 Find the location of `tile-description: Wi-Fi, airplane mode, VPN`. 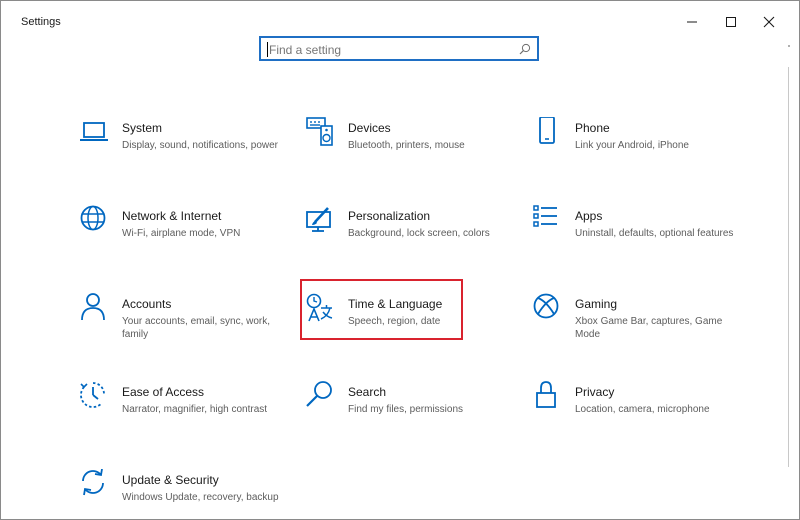

tile-description: Wi-Fi, airplane mode, VPN is located at coordinates (181, 233).